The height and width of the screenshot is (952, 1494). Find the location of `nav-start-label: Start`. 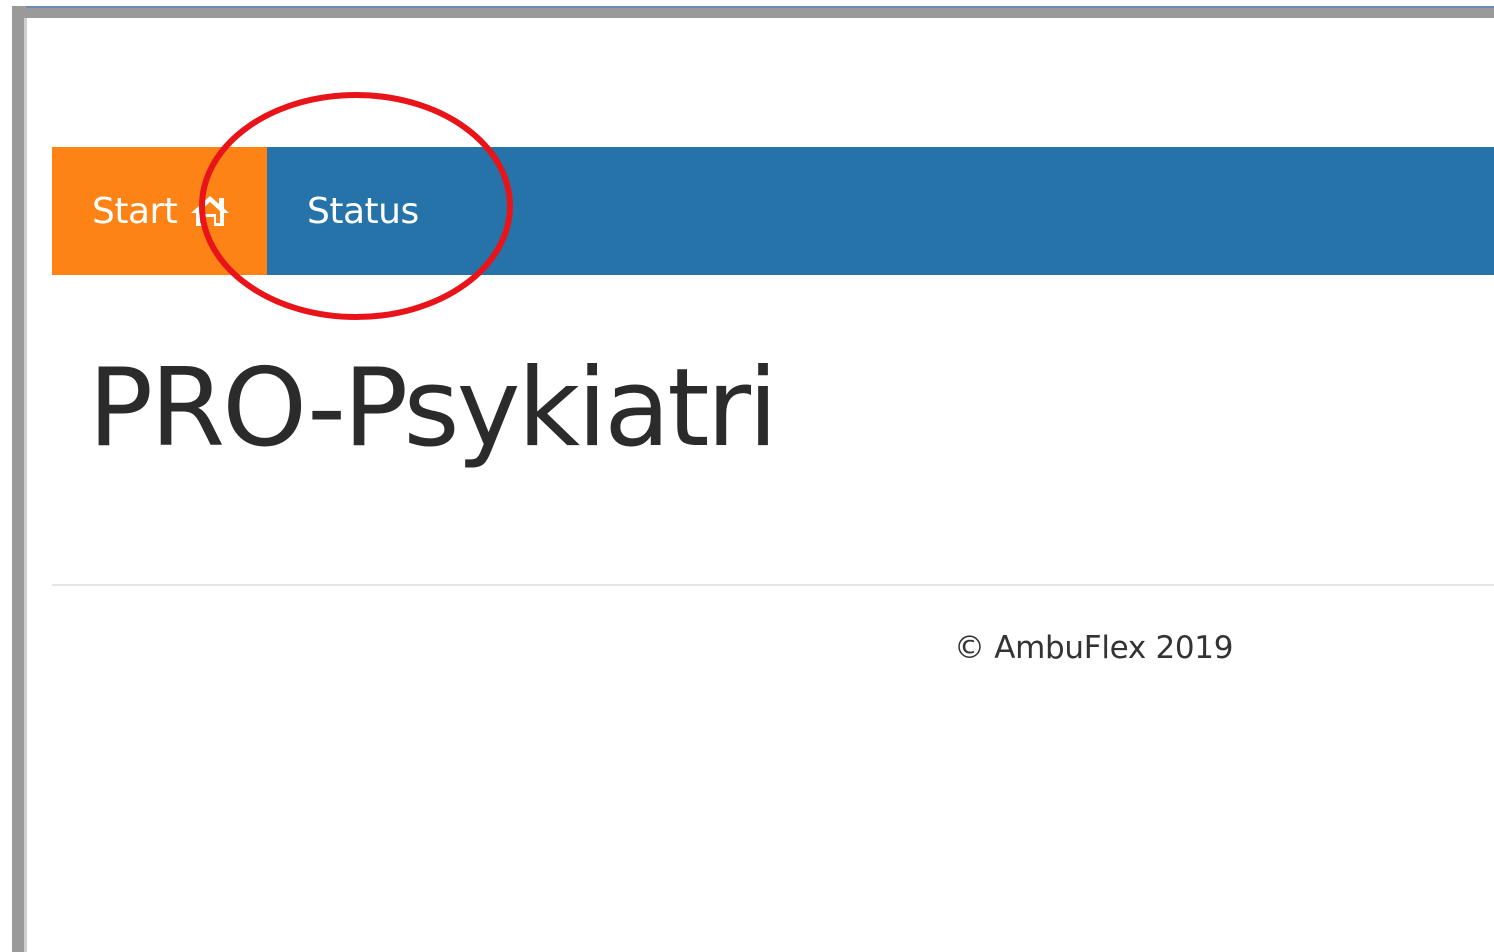

nav-start-label: Start is located at coordinates (135, 211).